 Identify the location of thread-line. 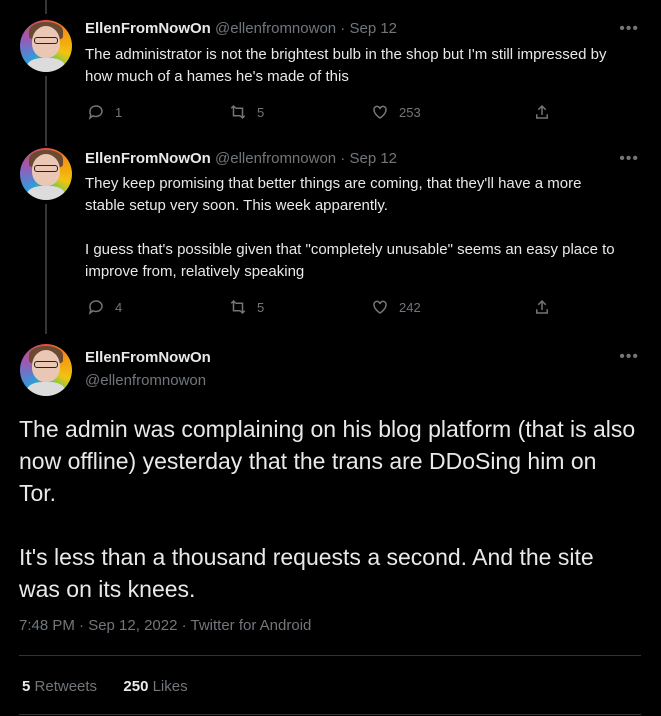
(46, 7).